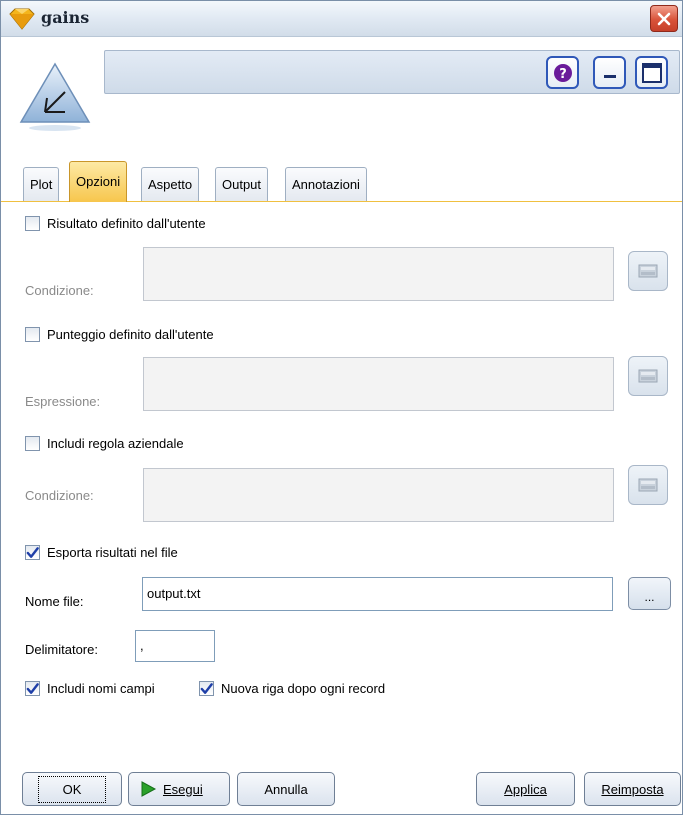  I want to click on newline-after-record-checkbox, so click(206, 688).